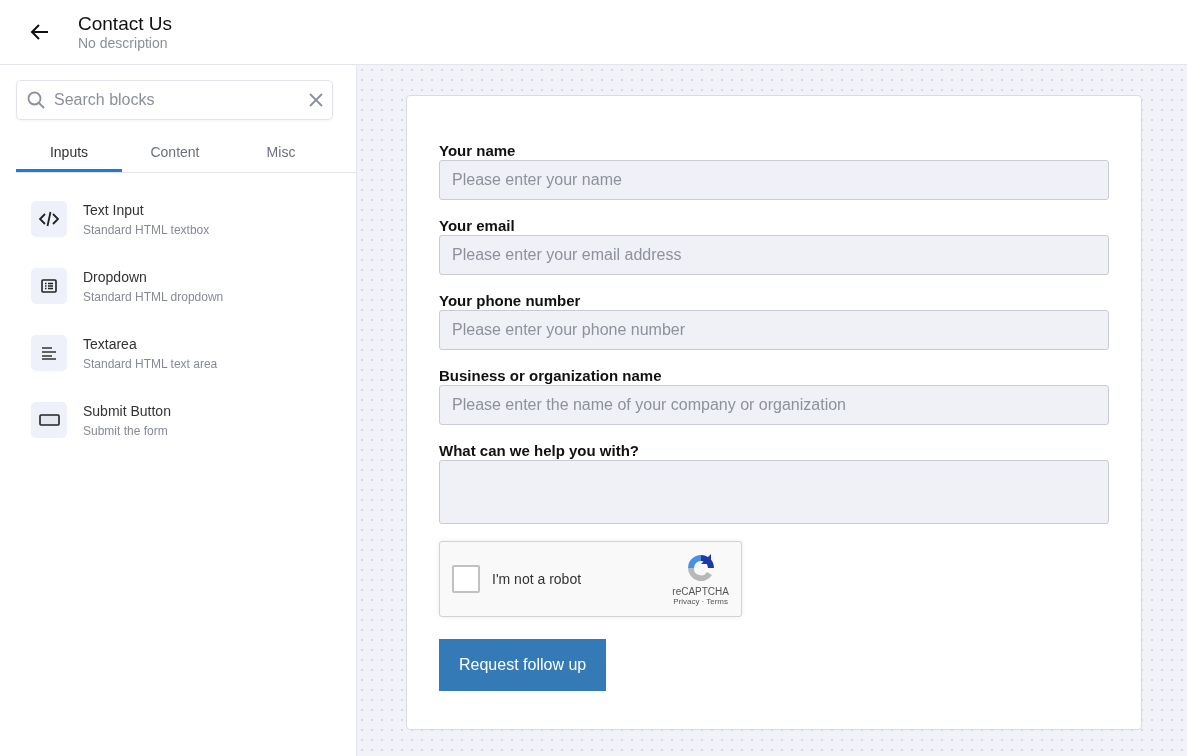  I want to click on input-field: Please enter your email address, so click(774, 255).